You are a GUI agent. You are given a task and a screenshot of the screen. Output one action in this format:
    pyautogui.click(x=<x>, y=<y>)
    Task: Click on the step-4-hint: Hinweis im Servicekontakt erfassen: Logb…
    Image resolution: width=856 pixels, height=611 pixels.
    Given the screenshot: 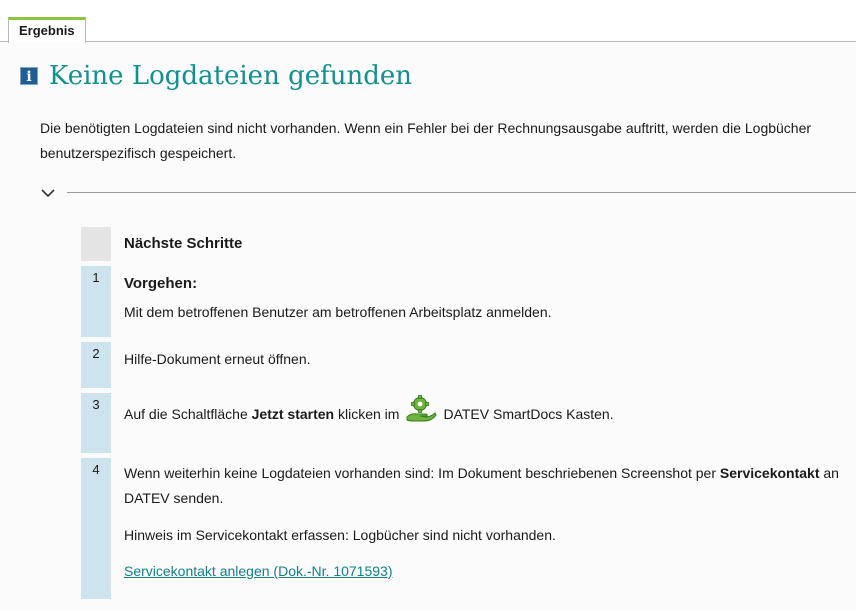 What is the action you would take?
    pyautogui.click(x=340, y=535)
    